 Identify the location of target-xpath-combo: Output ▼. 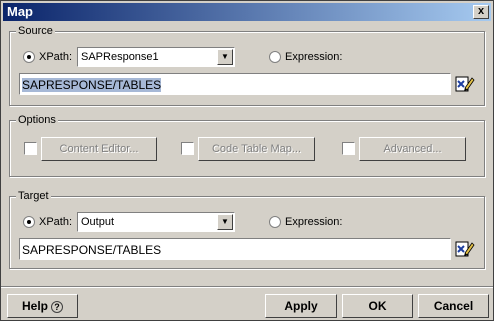
(156, 222).